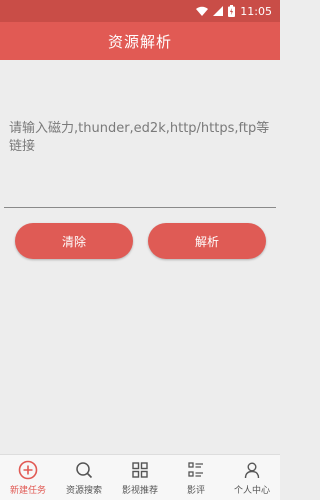 The height and width of the screenshot is (500, 320). I want to click on tab-label: 个人中心, so click(251, 491).